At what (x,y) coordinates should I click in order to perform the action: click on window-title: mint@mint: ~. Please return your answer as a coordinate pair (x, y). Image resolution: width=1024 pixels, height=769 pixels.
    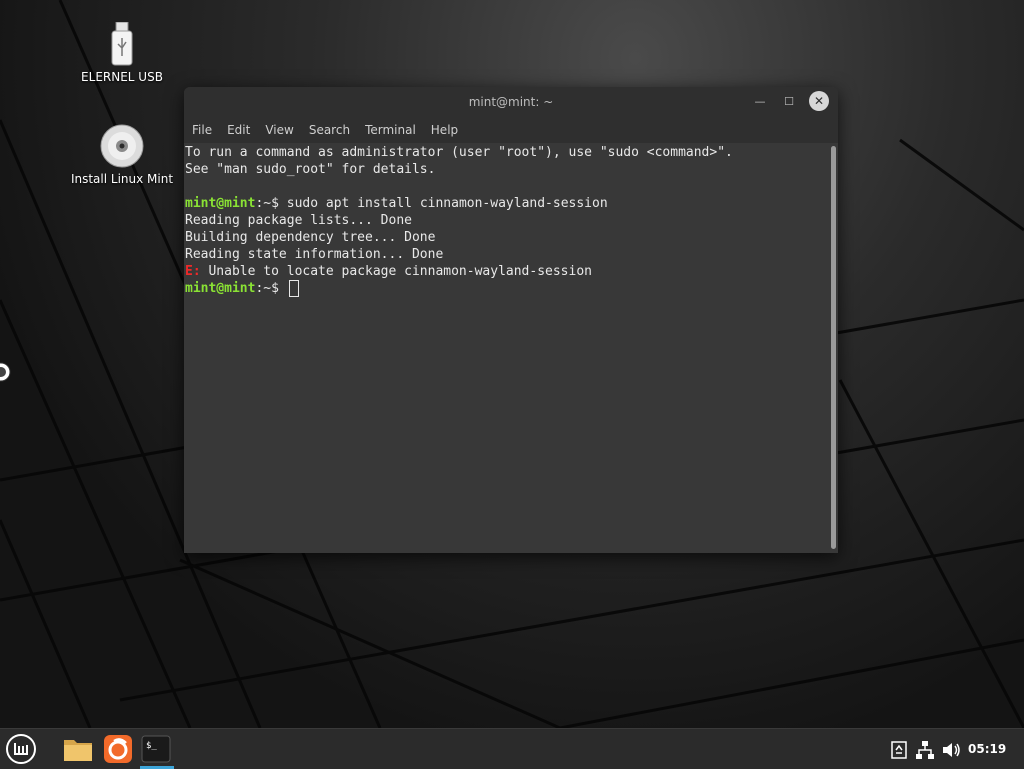
    Looking at the image, I should click on (511, 102).